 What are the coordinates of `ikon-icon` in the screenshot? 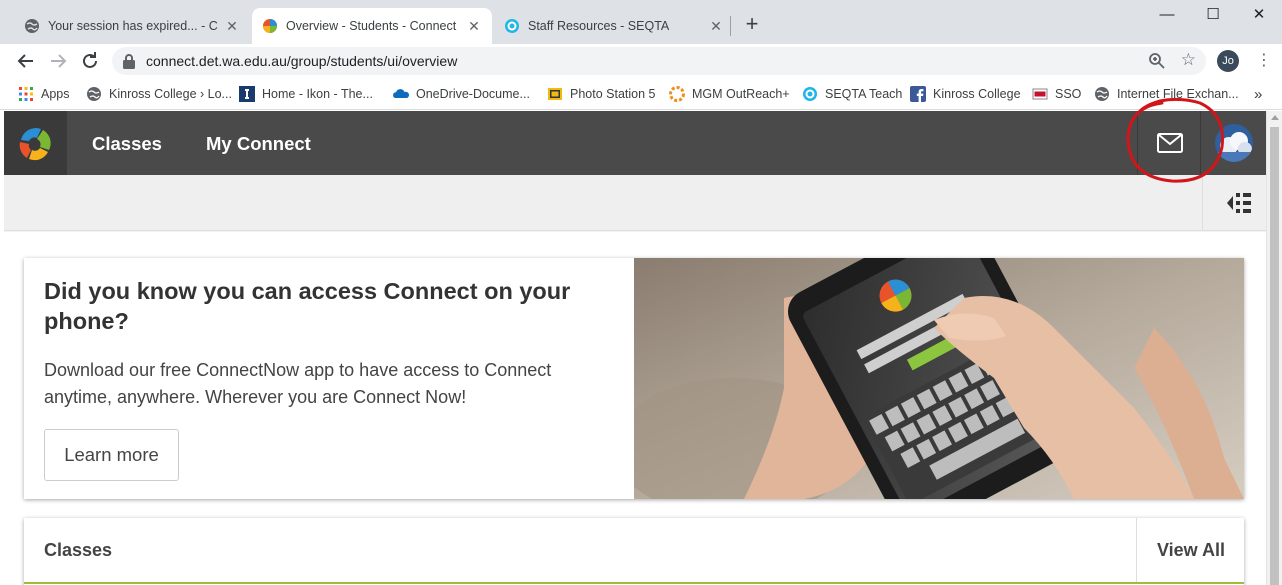 It's located at (247, 94).